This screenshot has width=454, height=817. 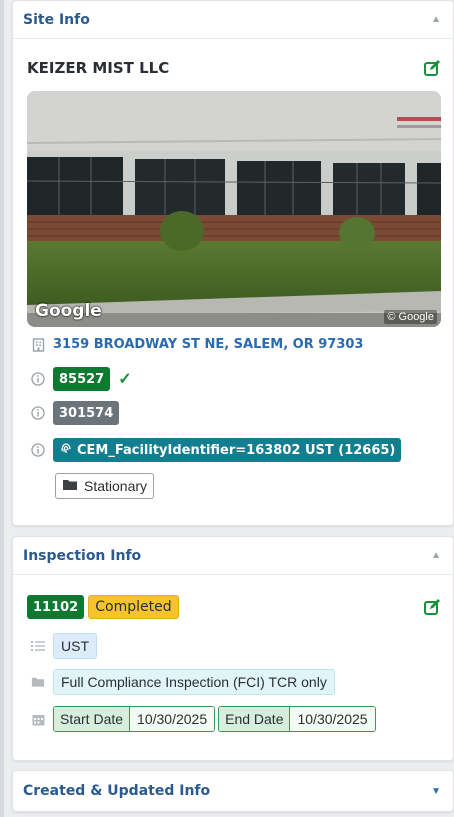 I want to click on facility-name: KEIZER MIST LLC, so click(x=98, y=68).